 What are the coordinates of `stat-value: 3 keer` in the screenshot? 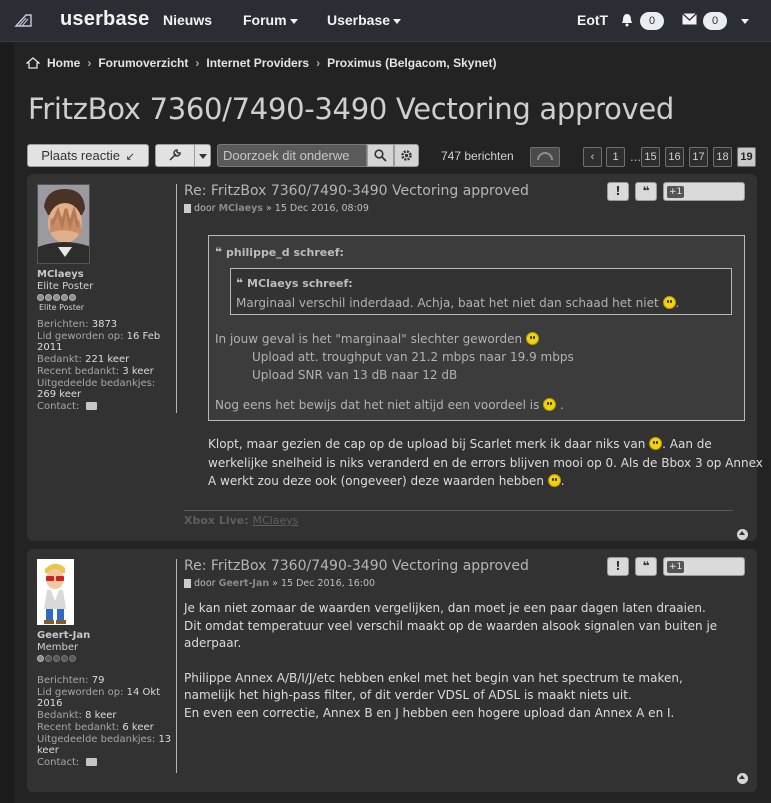 It's located at (138, 371).